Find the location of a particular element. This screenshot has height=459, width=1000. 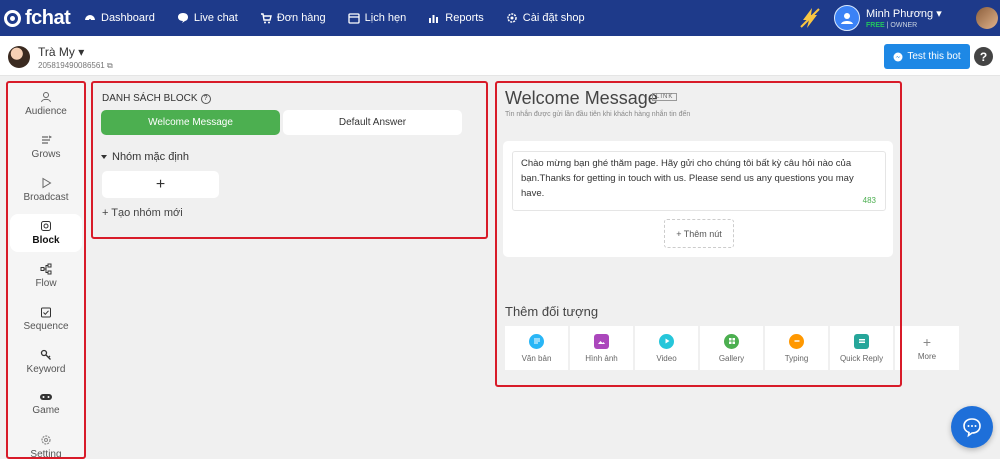

tool-label: Quick Reply is located at coordinates (861, 358).